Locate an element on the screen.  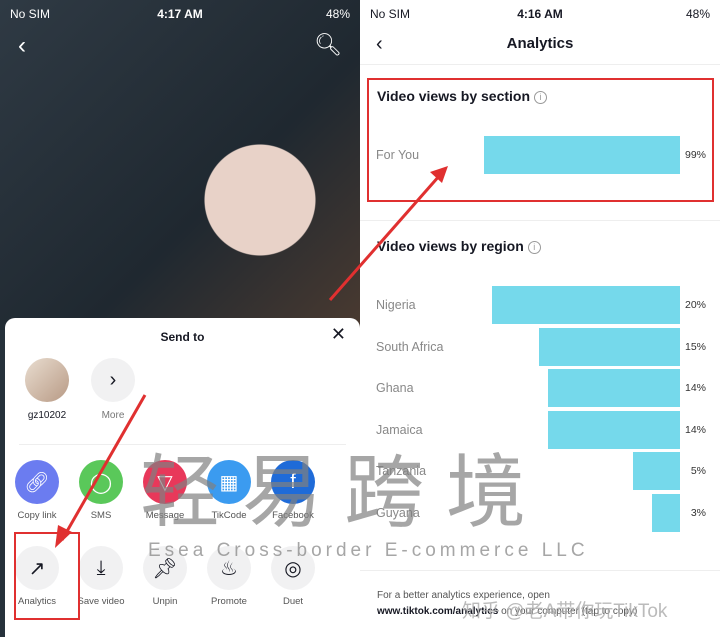
arrowhead is located at coordinates (439, 174).